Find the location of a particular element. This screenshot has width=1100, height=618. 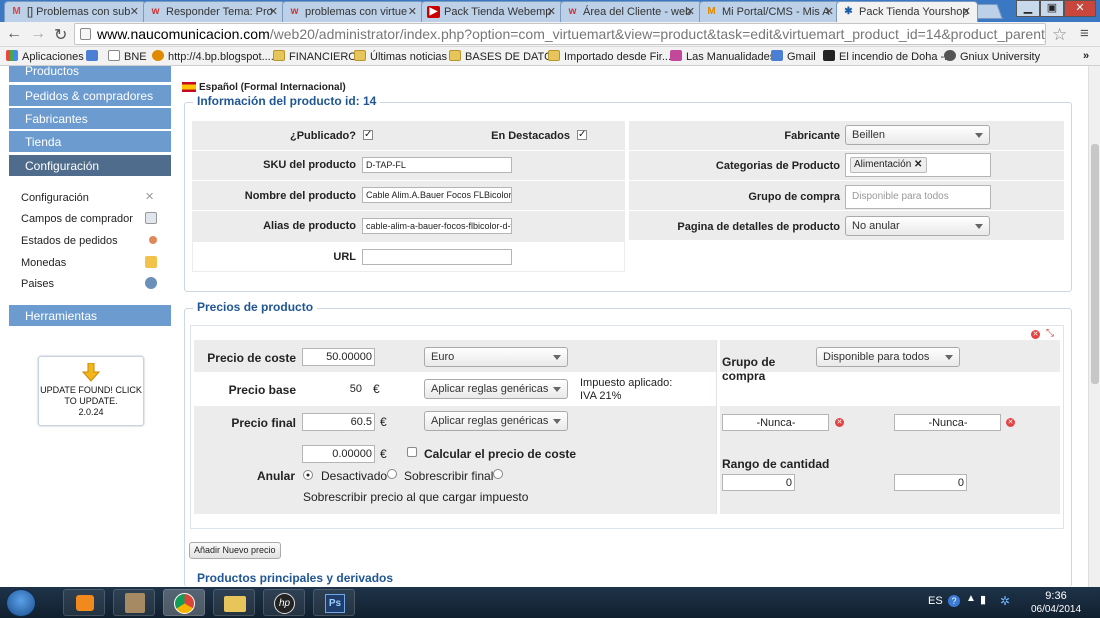

update-notice: UPDATE FOUND! CLICK TO UPDATE. 2.0.24 is located at coordinates (91, 391).